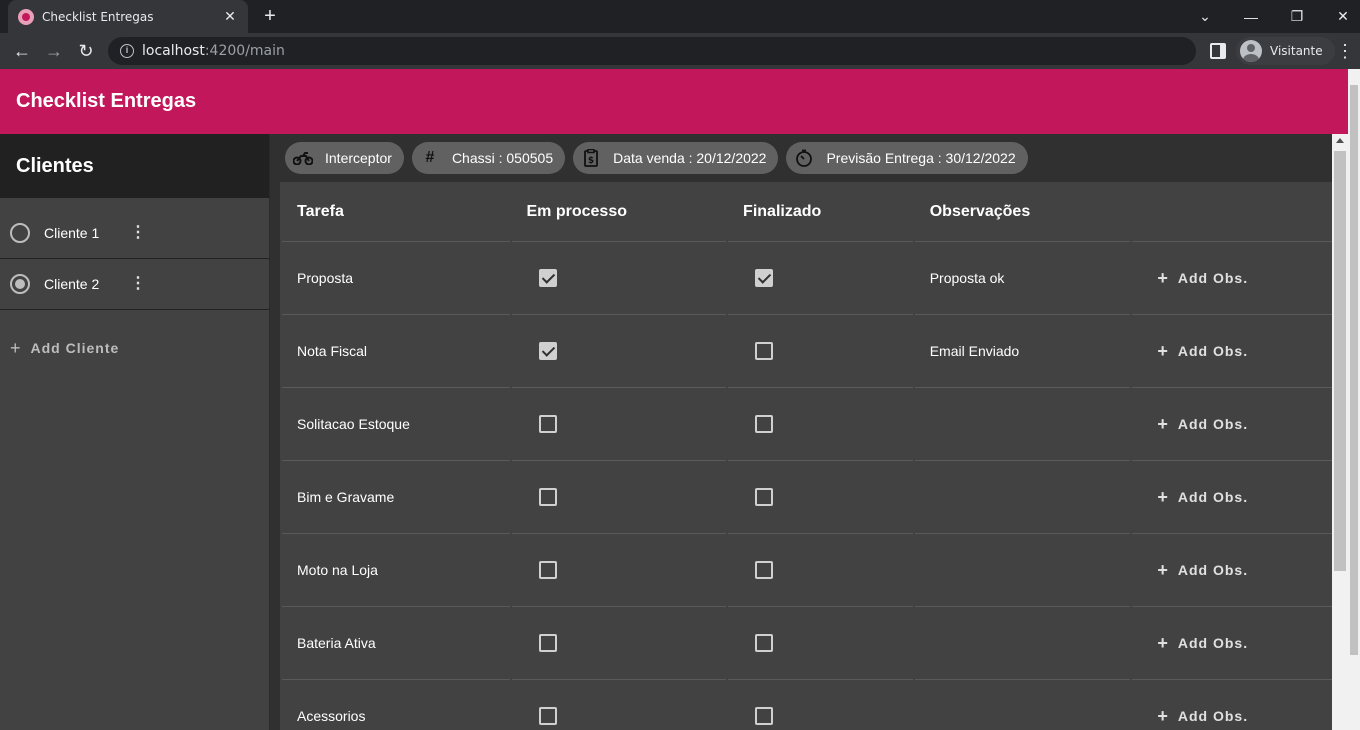  I want to click on task-name: Bateria Ativa, so click(396, 643).